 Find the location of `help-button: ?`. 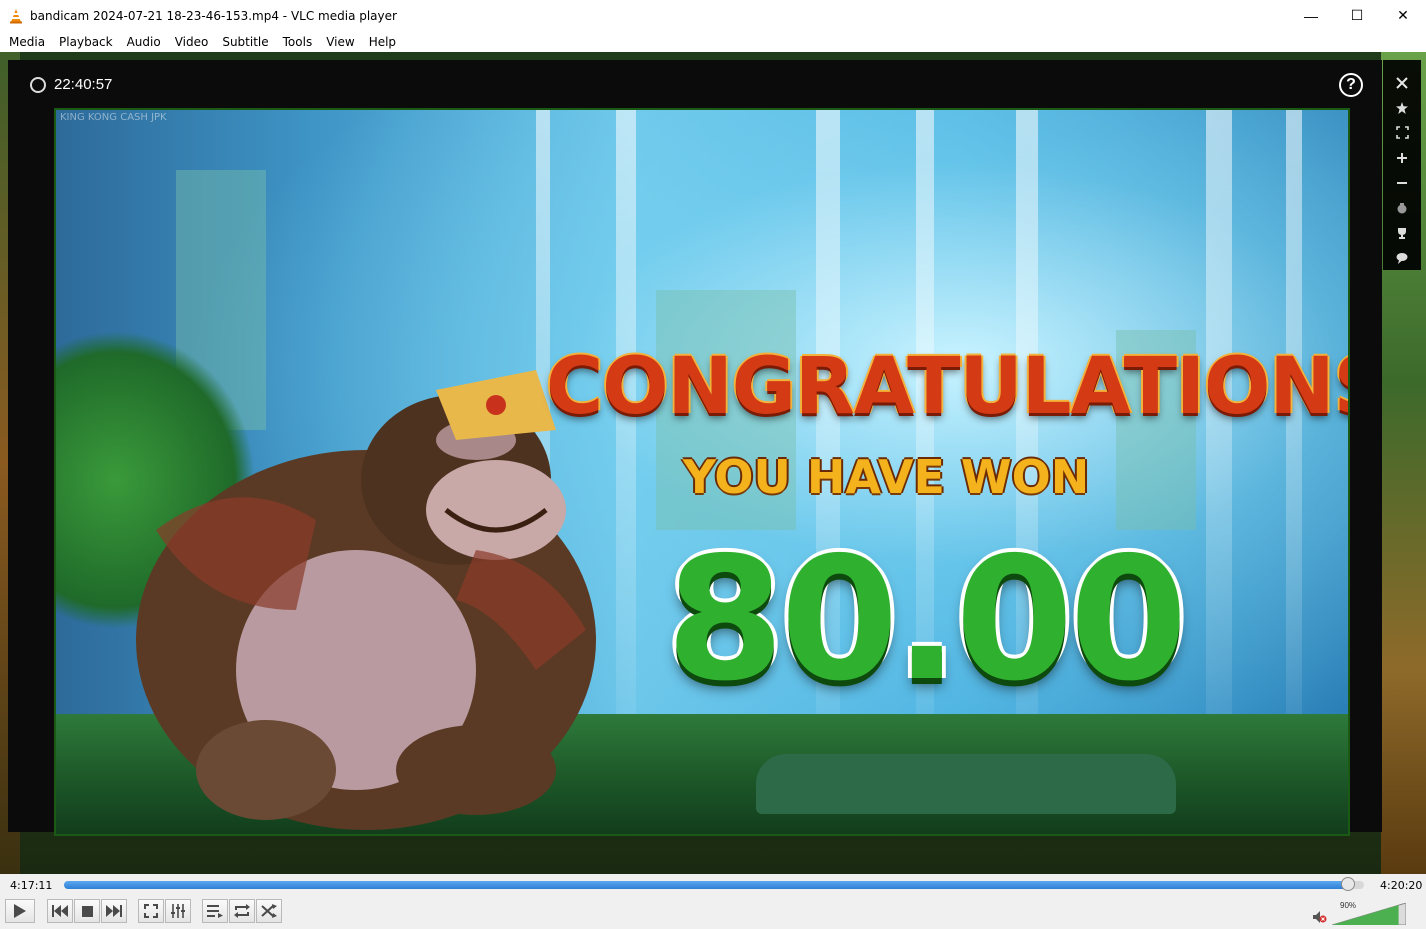

help-button: ? is located at coordinates (1351, 85).